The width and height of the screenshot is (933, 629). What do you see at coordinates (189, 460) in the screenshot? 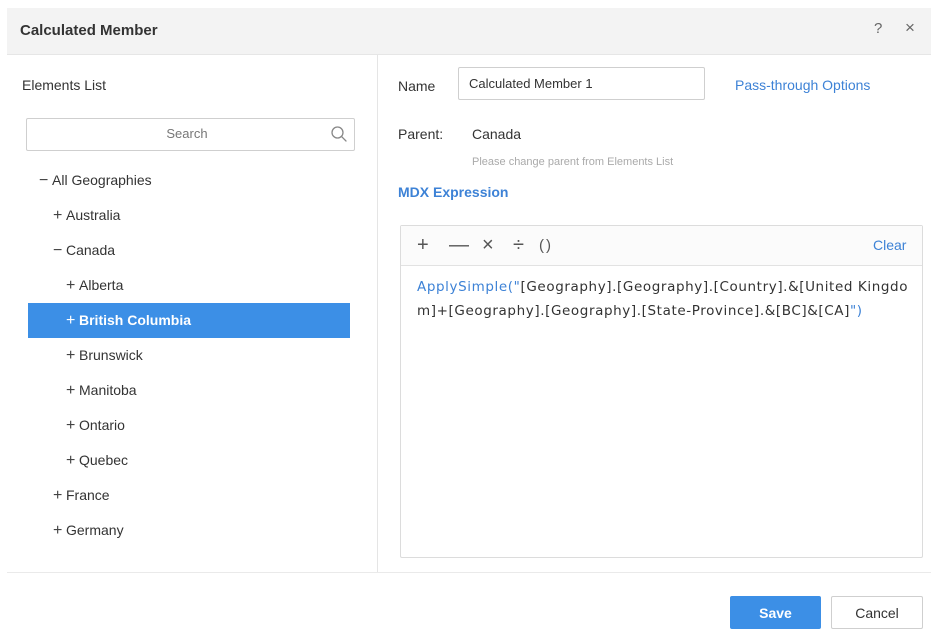
I see `tree-item: + Quebec` at bounding box center [189, 460].